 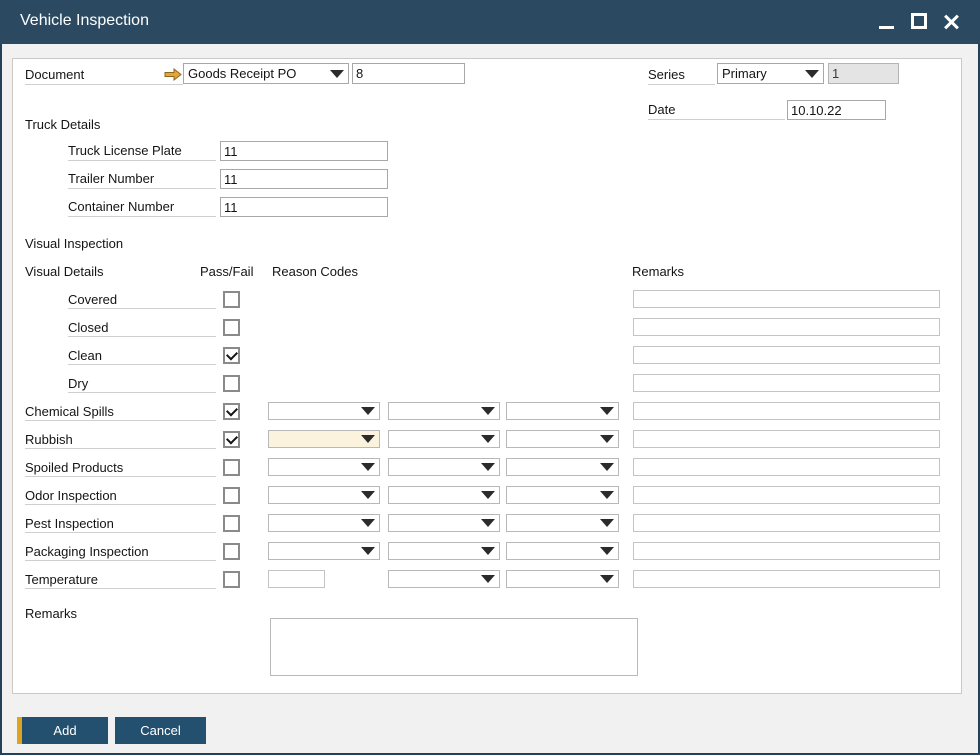 What do you see at coordinates (304, 151) in the screenshot?
I see `truck-license-plate-input` at bounding box center [304, 151].